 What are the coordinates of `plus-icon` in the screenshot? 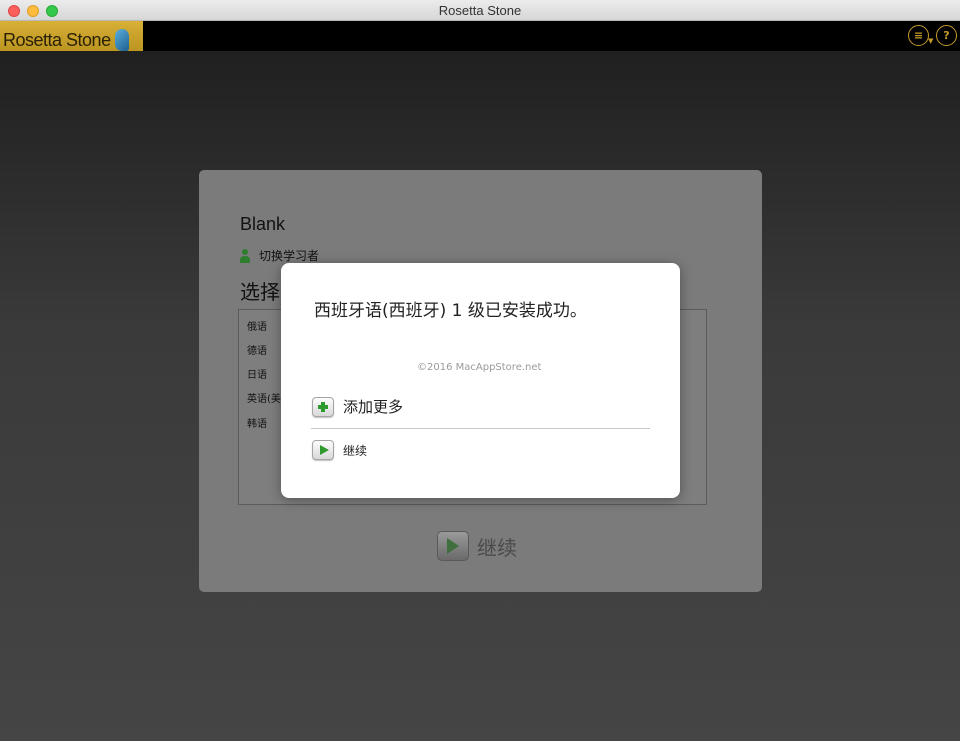 It's located at (323, 406).